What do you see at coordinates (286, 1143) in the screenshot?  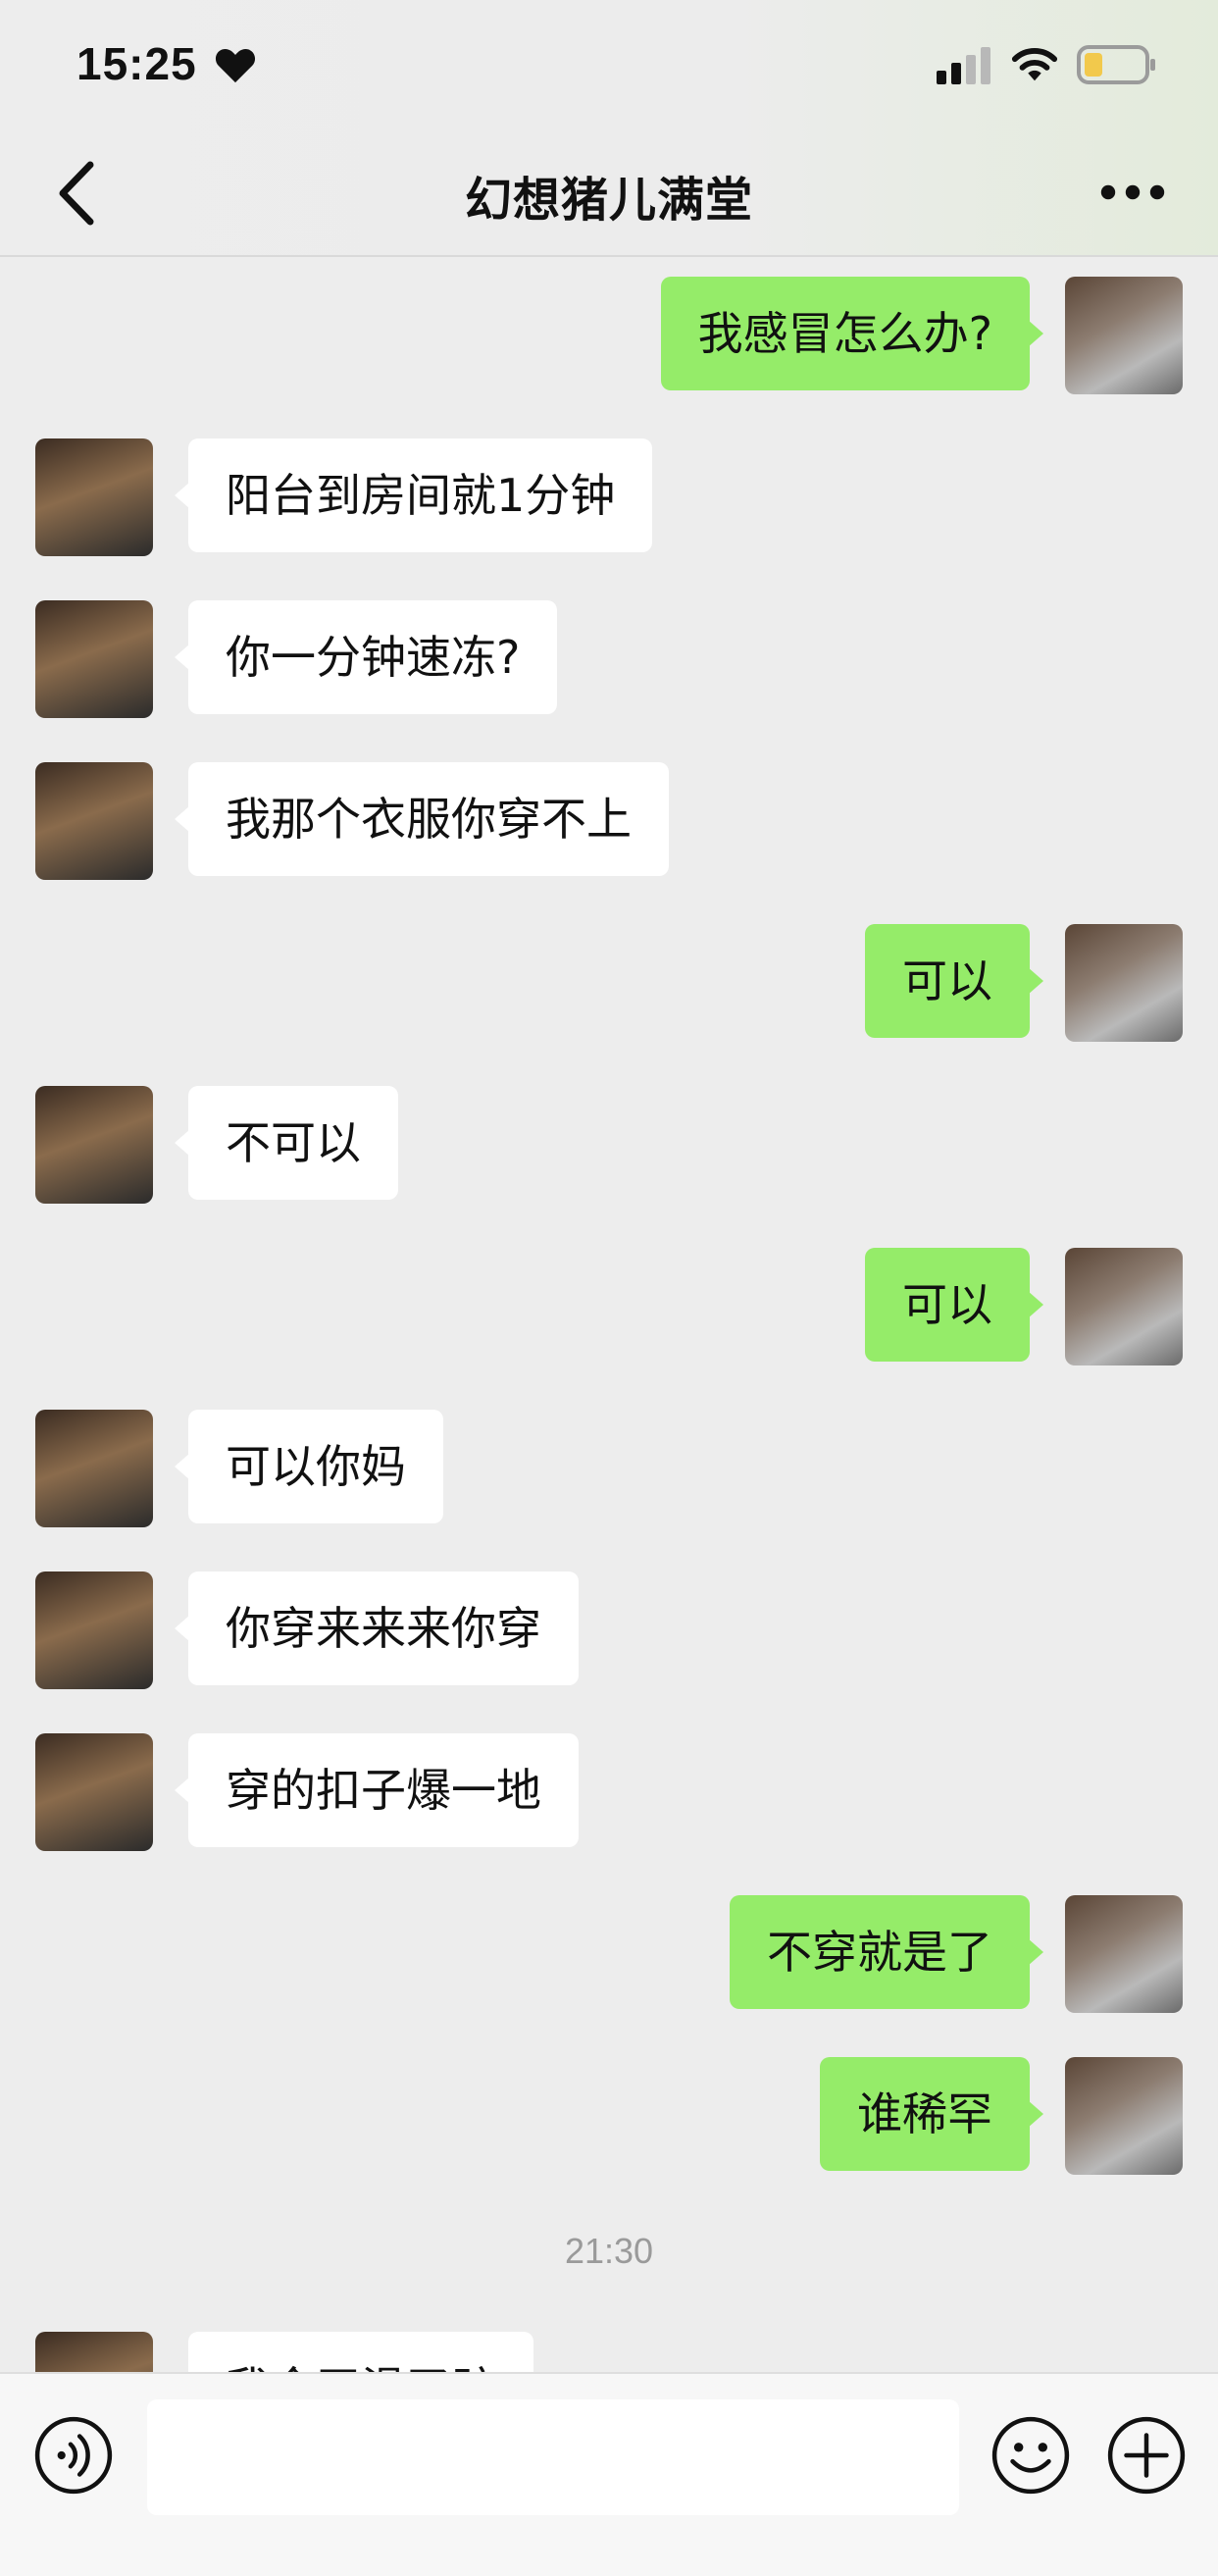 I see `message-bubble: 不可以` at bounding box center [286, 1143].